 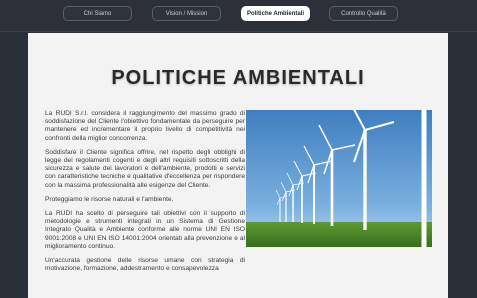 I want to click on tab-politiche-ambientali: Politiche Ambientali, so click(x=275, y=13).